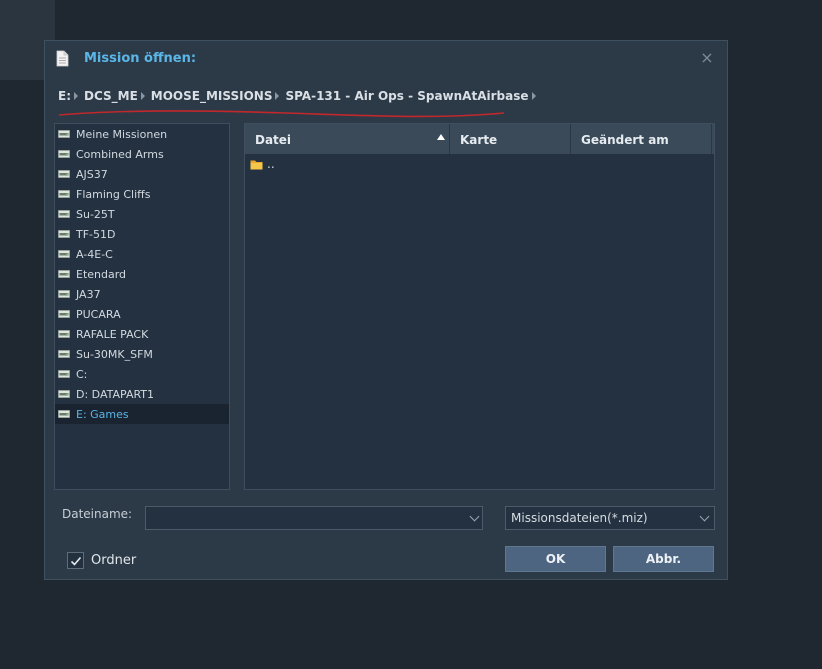  I want to click on column-header-file-label: Datei, so click(273, 140).